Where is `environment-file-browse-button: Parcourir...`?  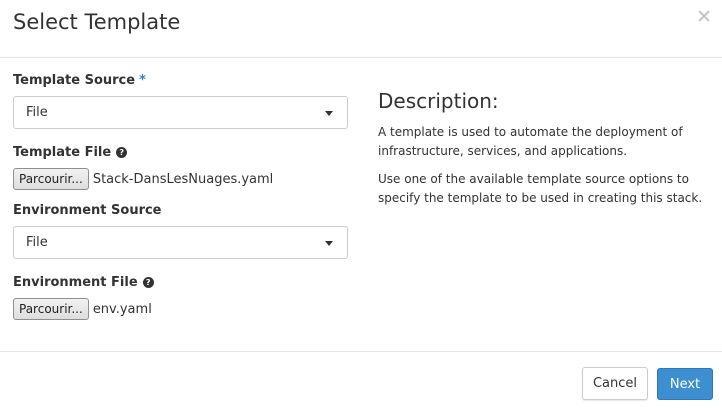
environment-file-browse-button: Parcourir... is located at coordinates (51, 309).